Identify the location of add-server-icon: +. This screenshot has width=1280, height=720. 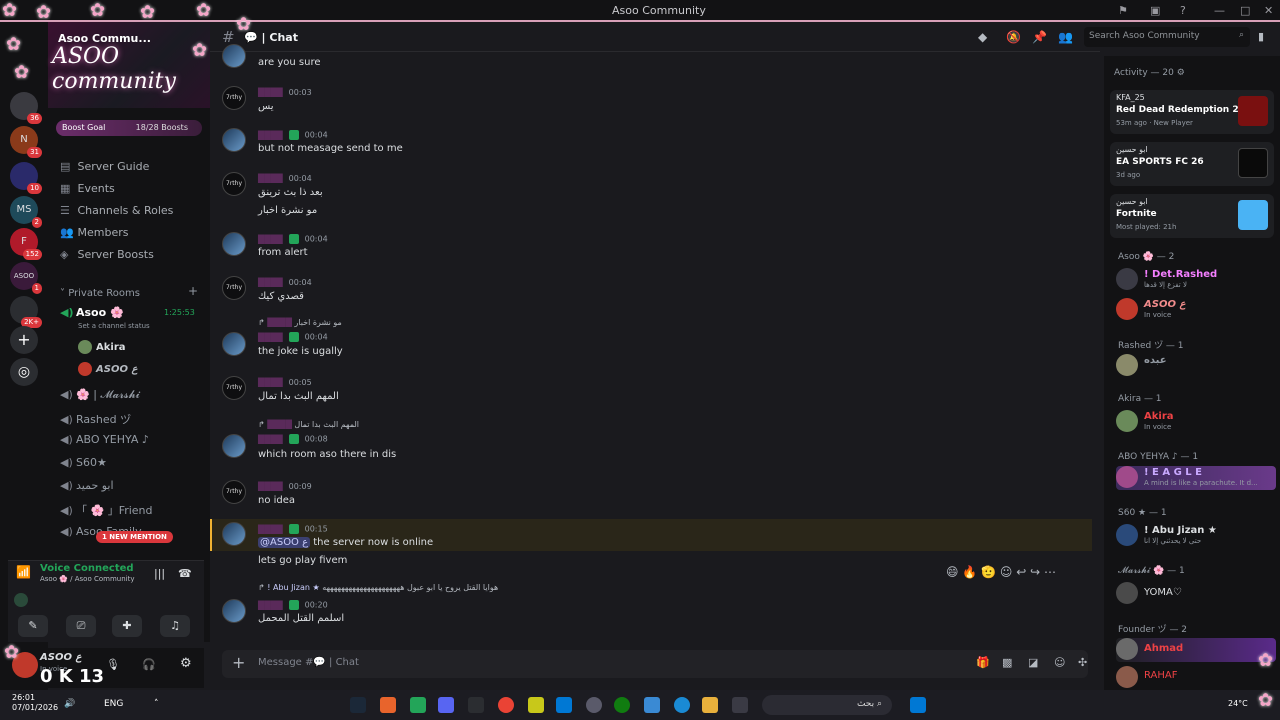
(24, 340).